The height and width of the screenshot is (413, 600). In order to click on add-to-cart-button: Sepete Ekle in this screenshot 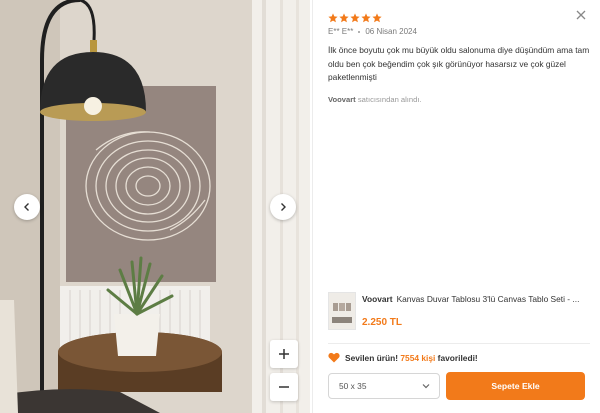, I will do `click(515, 386)`.